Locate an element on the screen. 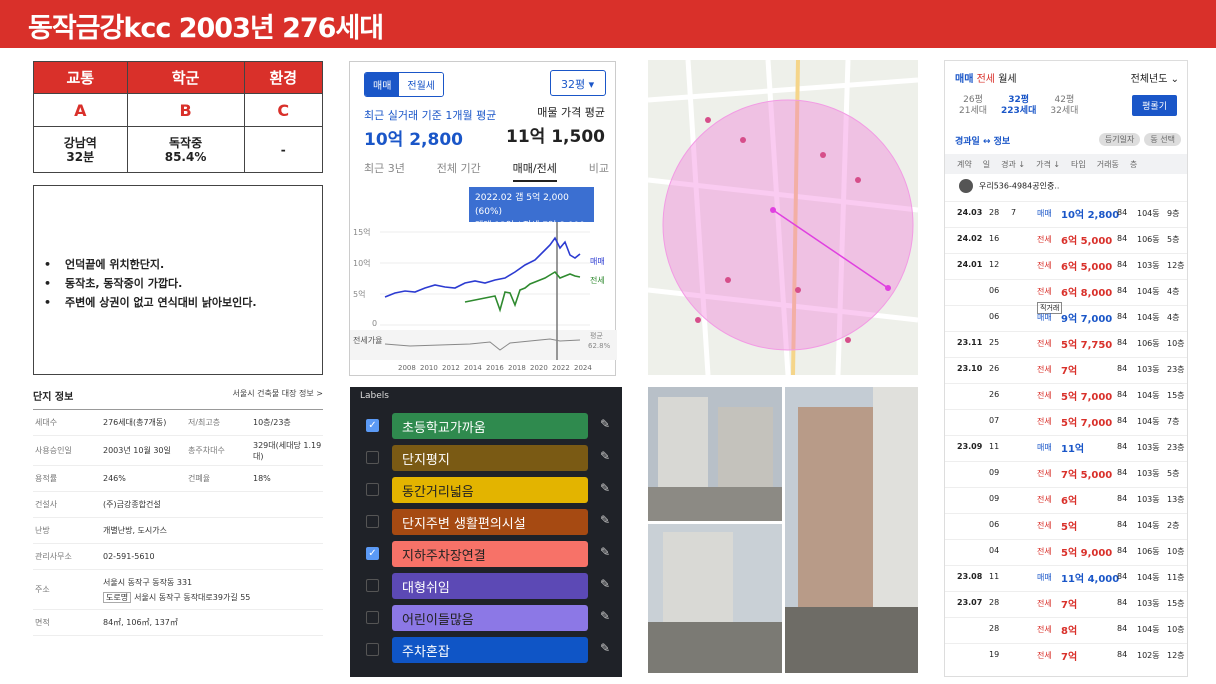  table-row: 24.03 28 7 매매 10억 2,800 84 104동 9층 is located at coordinates (1066, 211).